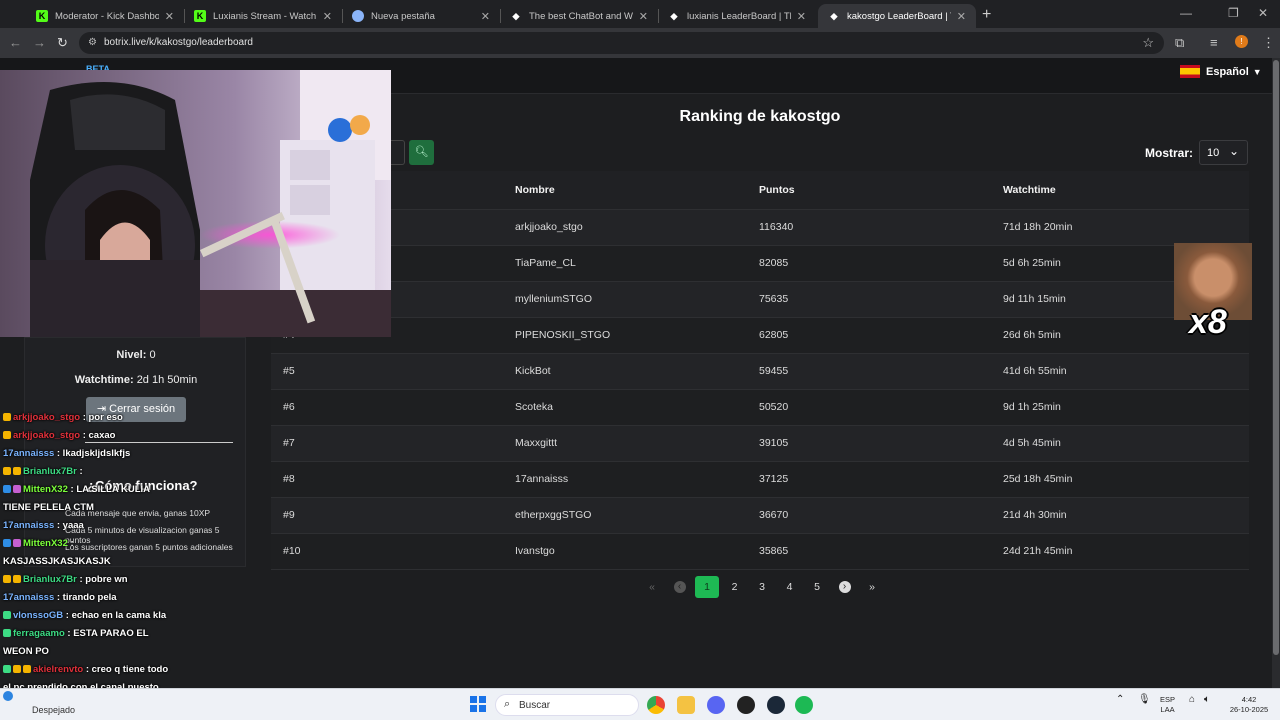 This screenshot has width=1280, height=720. I want to click on scrollbar-thumb, so click(1276, 357).